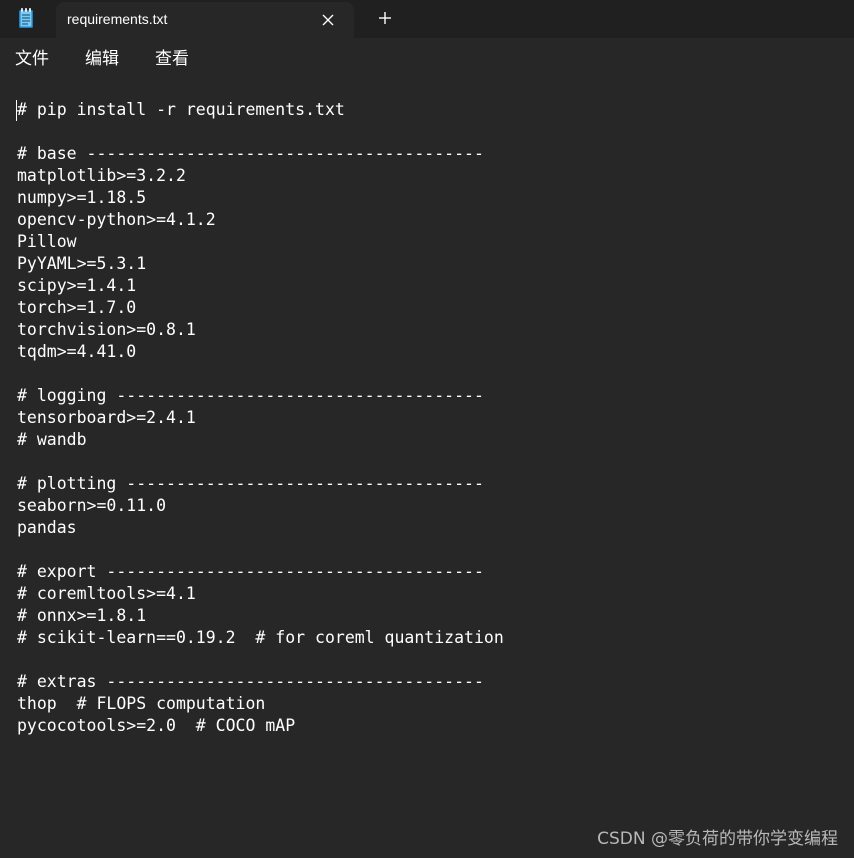 This screenshot has width=854, height=858. What do you see at coordinates (717, 839) in the screenshot?
I see `watermark: CSDN @零负荷的带你学变编程` at bounding box center [717, 839].